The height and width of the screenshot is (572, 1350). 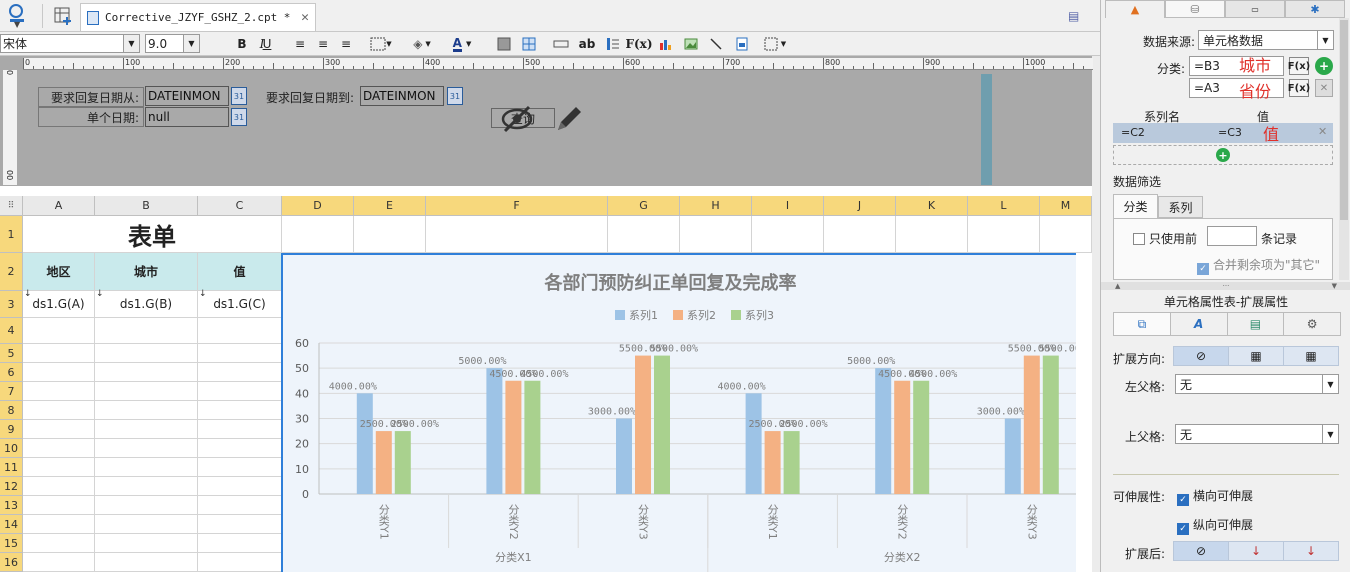 I want to click on expand-tab-icon: ⧉, so click(x=1142, y=324).